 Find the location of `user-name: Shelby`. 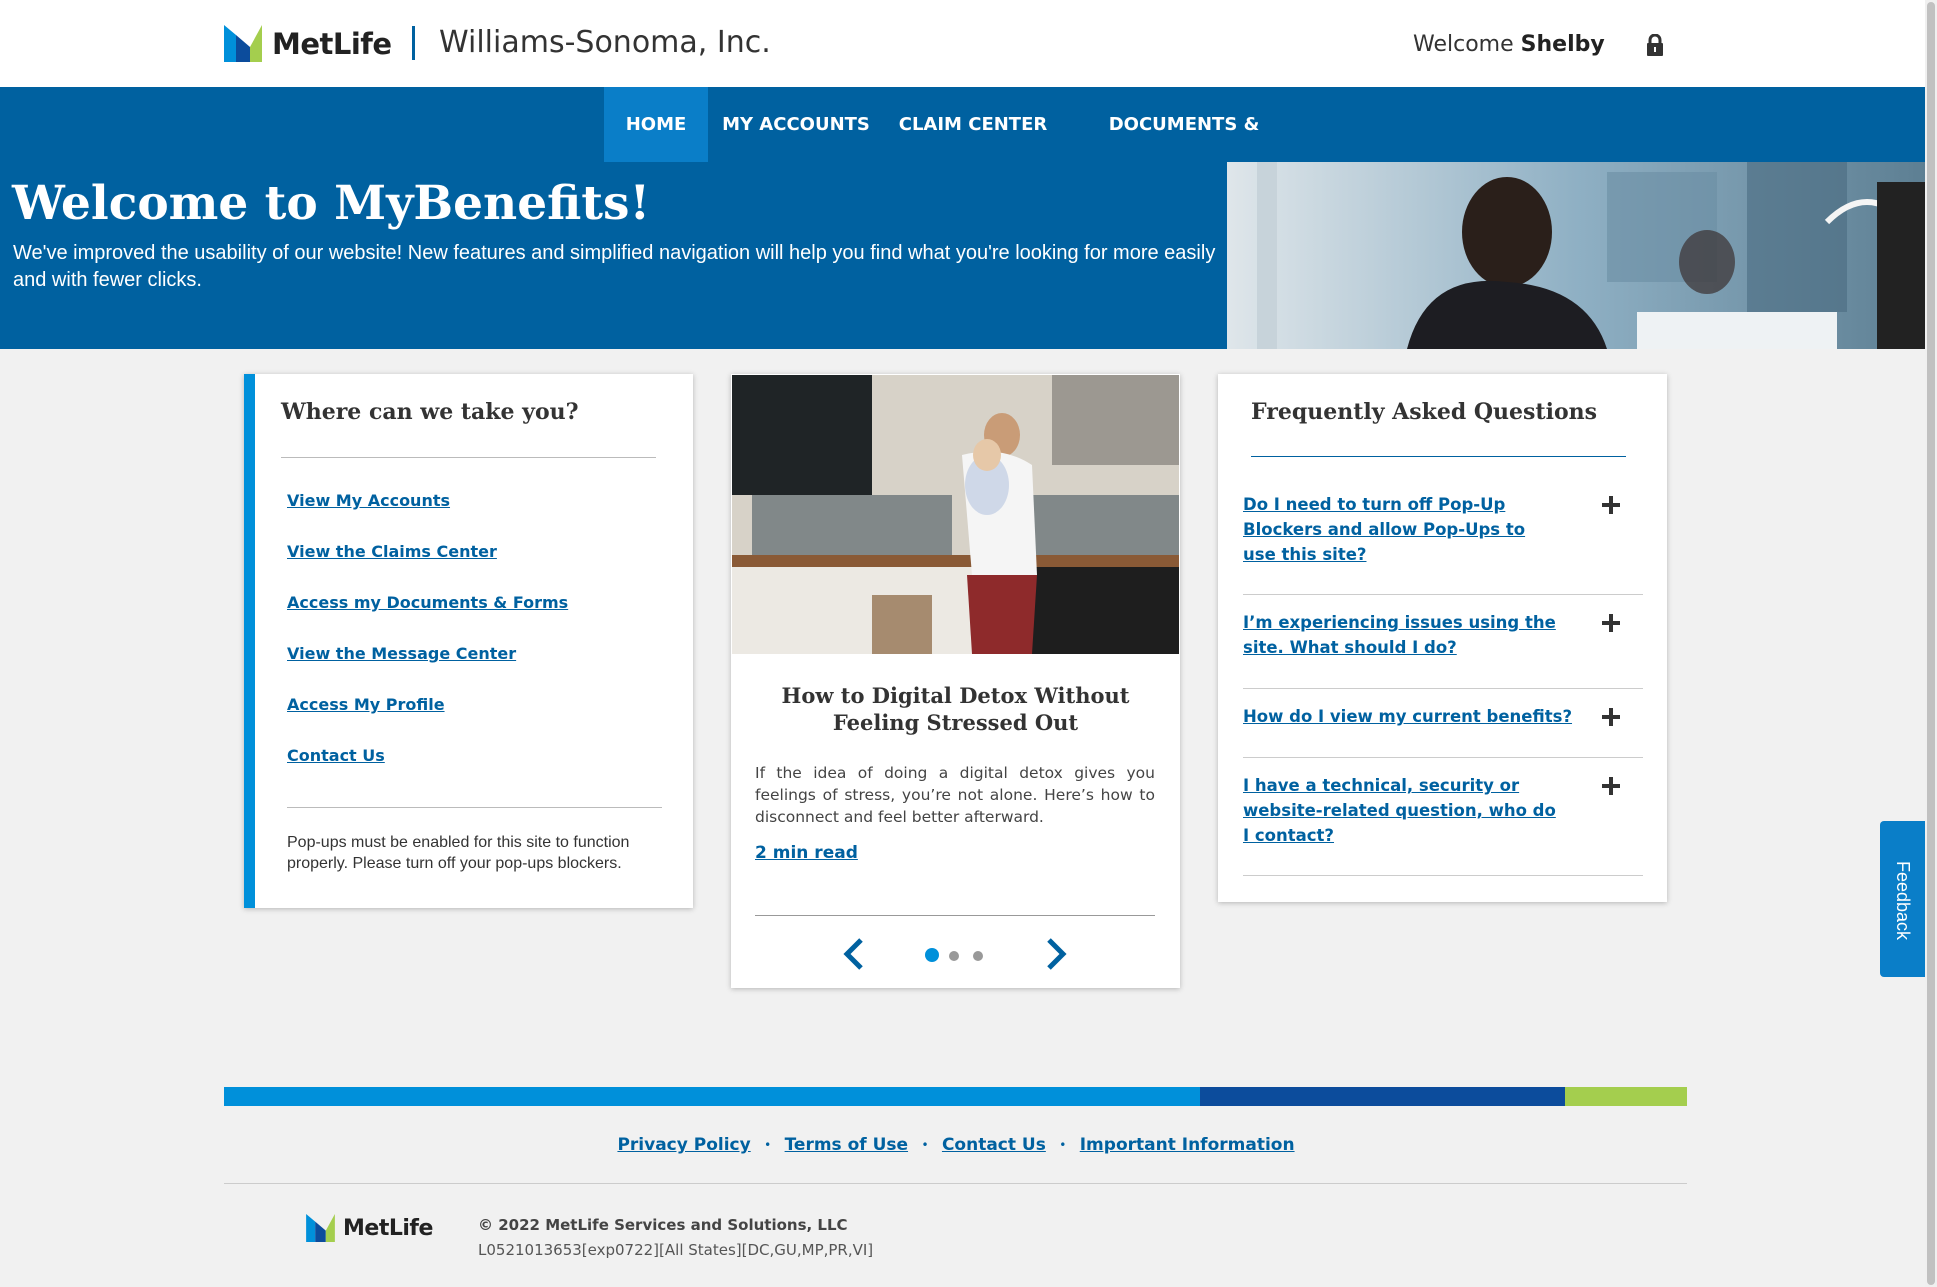

user-name: Shelby is located at coordinates (1562, 44).